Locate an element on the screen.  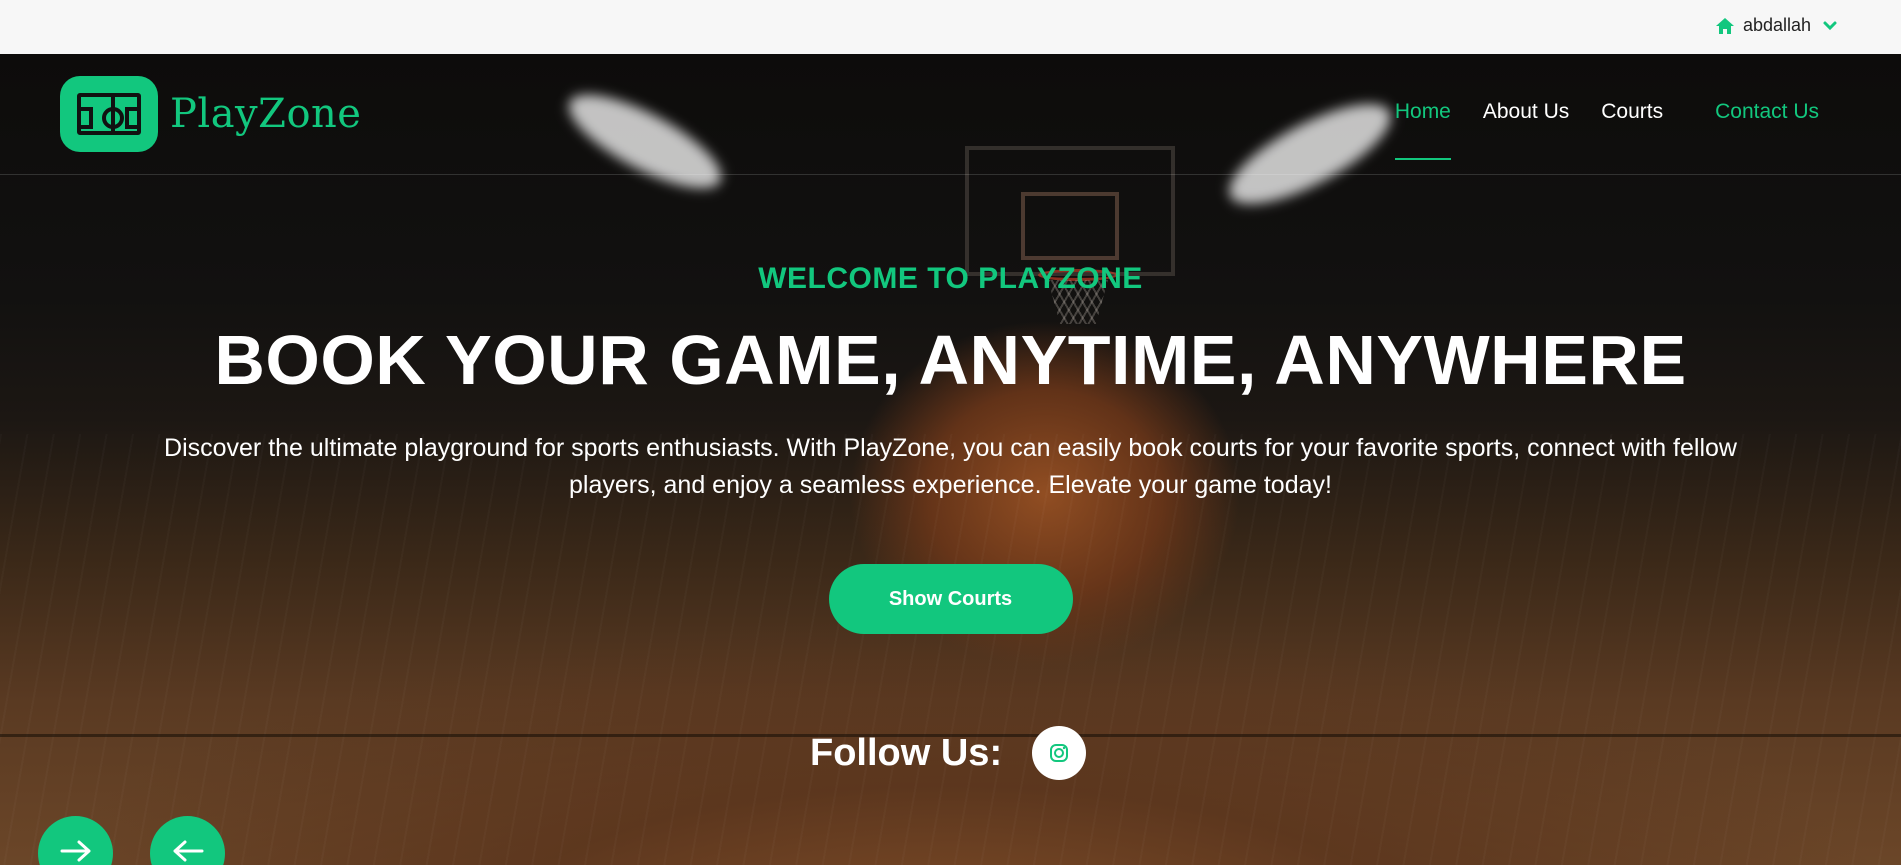
hero-eyebrow: WELCOME TO PLAYZONE is located at coordinates (950, 278).